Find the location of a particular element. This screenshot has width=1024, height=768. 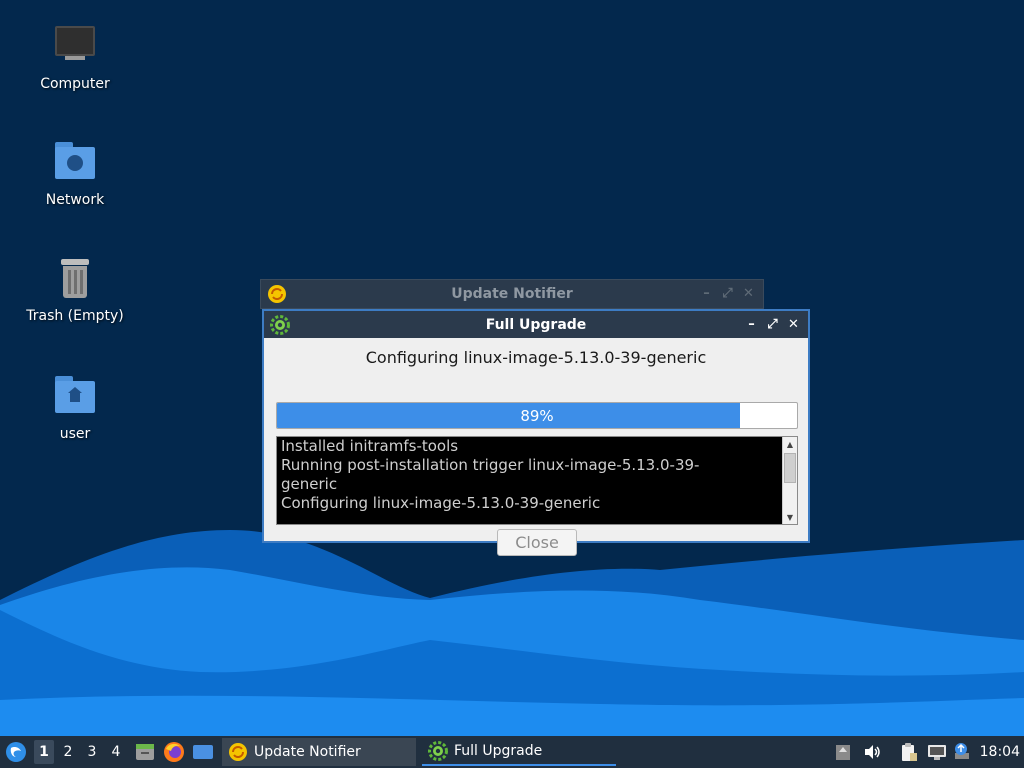

desktop-icon-network: Network is located at coordinates (75, 173).